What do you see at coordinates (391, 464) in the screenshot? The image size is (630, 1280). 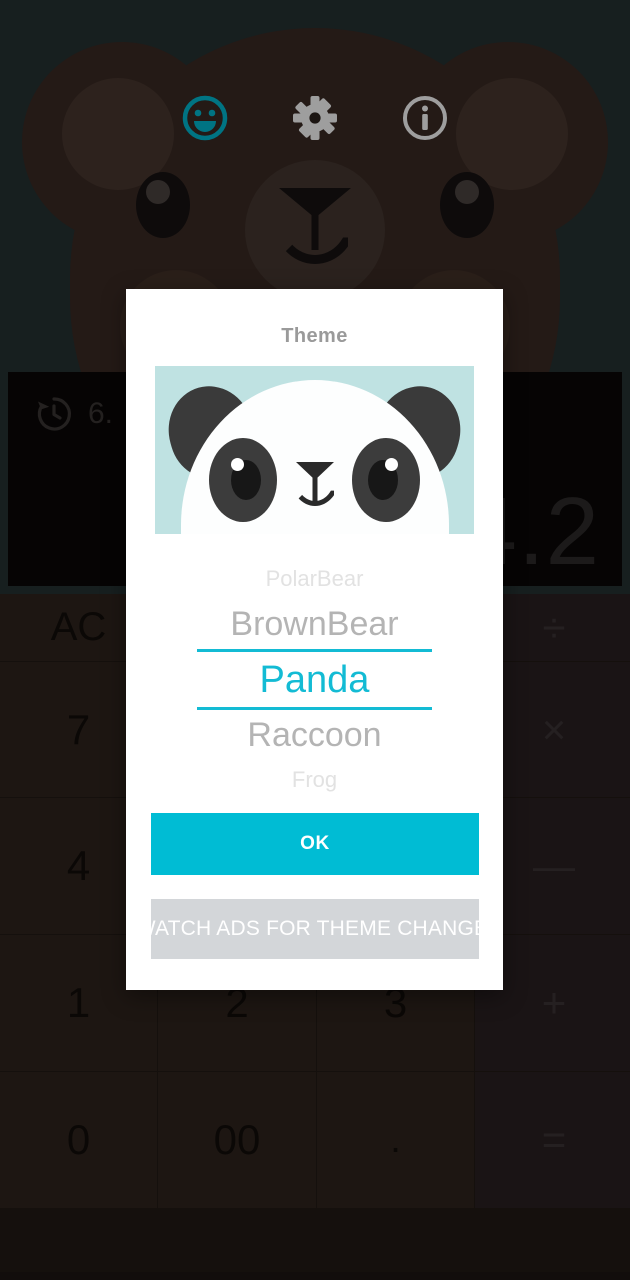 I see `panda-eye-highlight-right` at bounding box center [391, 464].